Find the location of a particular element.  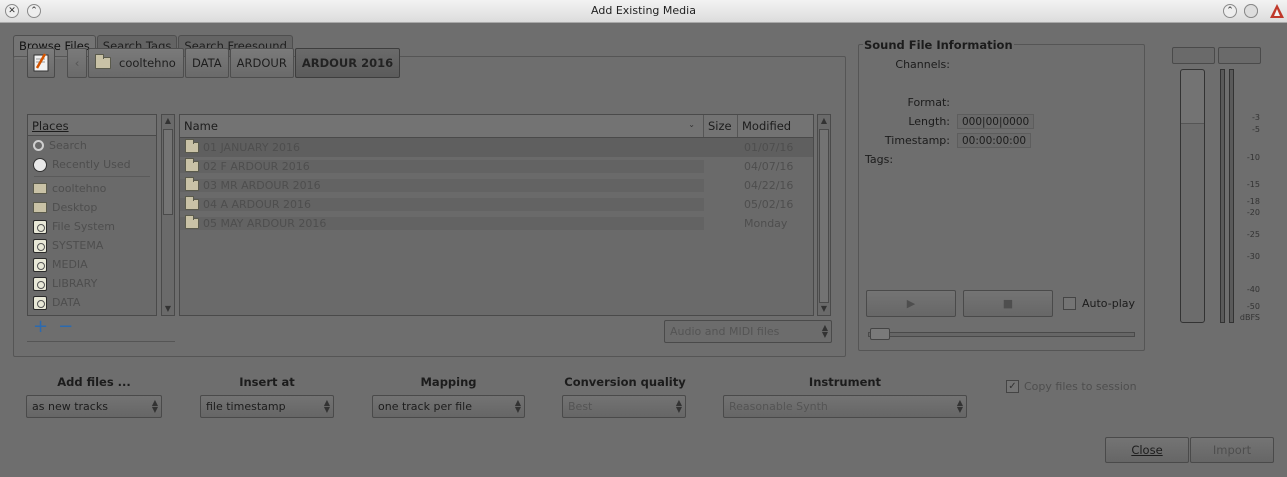

file-row: 04 A ARDOUR 2016 05/02/16 is located at coordinates (496, 204).